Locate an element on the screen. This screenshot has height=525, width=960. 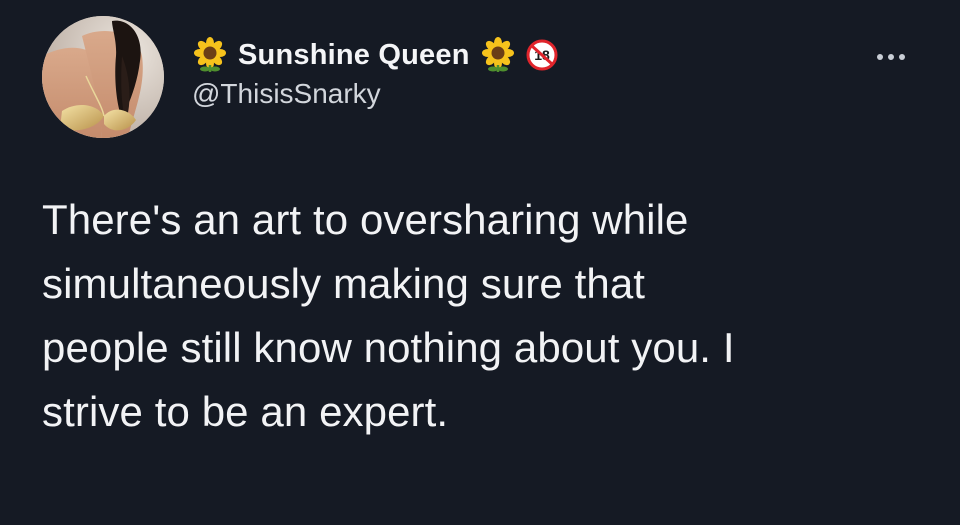
avatar-image is located at coordinates (103, 77).